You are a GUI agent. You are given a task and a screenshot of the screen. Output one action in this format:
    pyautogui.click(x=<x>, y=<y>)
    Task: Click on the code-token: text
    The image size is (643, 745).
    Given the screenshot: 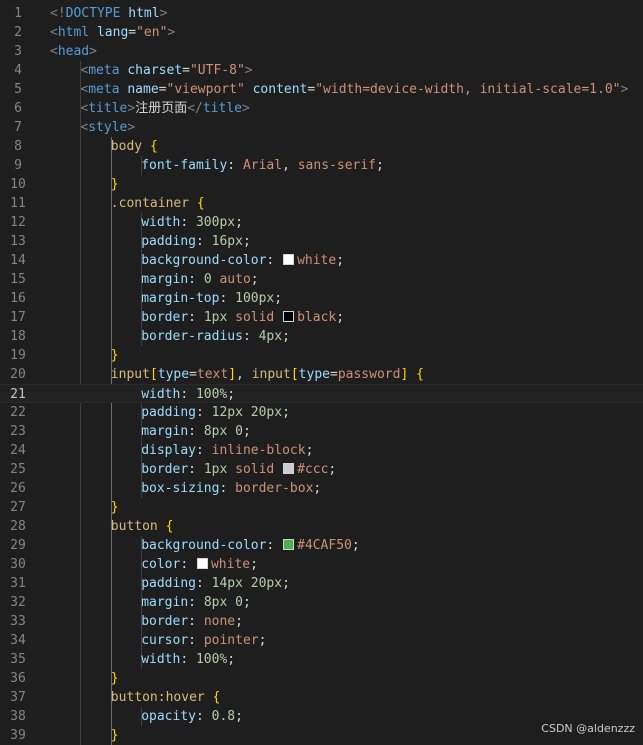 What is the action you would take?
    pyautogui.click(x=212, y=374)
    